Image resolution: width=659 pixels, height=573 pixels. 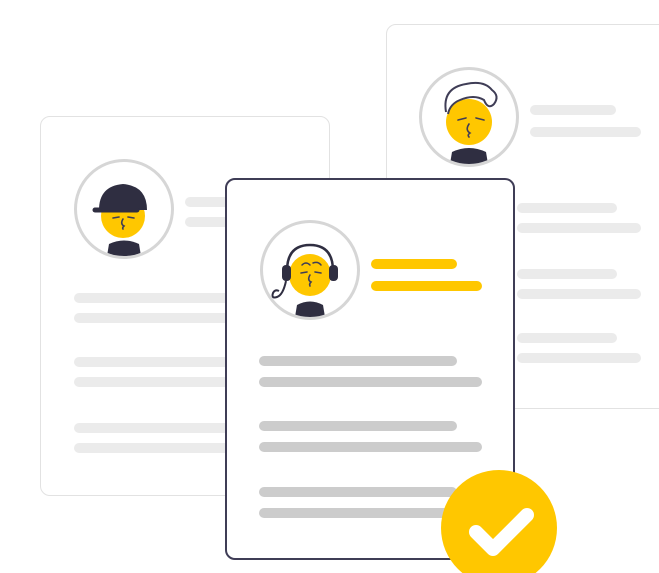 What do you see at coordinates (501, 532) in the screenshot?
I see `checkmark-icon` at bounding box center [501, 532].